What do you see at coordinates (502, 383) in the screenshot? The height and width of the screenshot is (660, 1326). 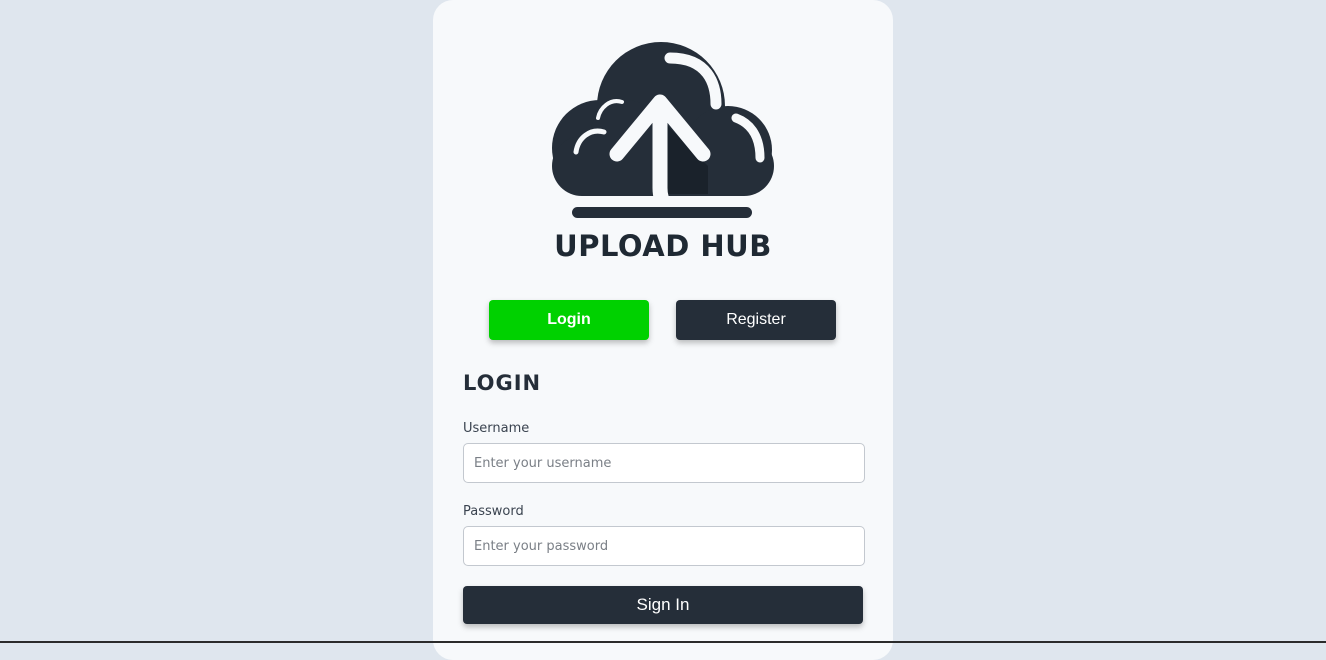 I see `form-title: LOGIN` at bounding box center [502, 383].